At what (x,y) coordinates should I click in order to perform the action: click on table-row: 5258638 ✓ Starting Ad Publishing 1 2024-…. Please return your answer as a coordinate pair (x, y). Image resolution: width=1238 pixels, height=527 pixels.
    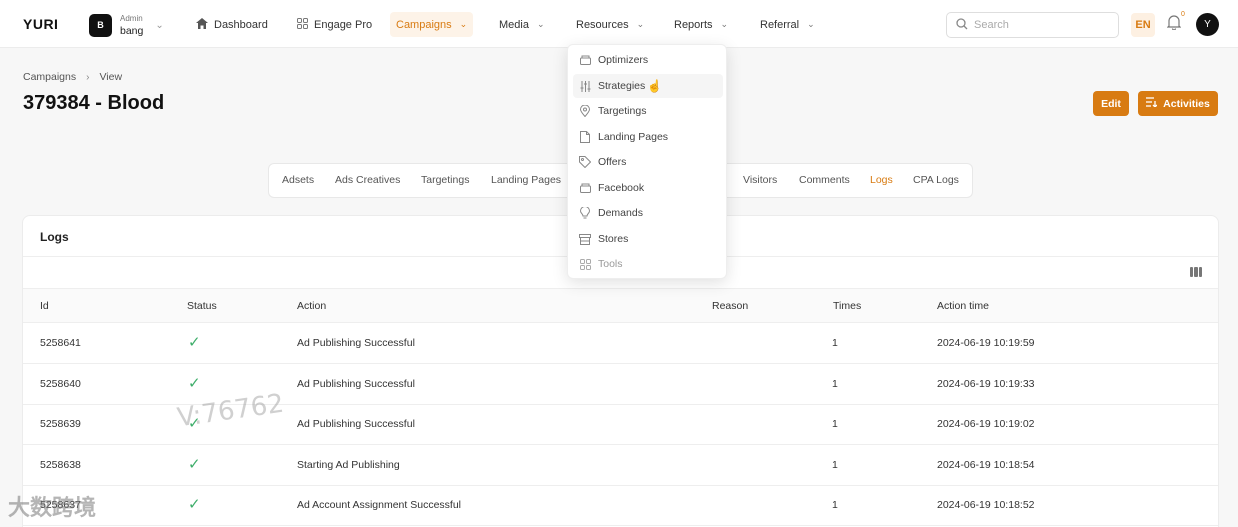
    Looking at the image, I should click on (620, 465).